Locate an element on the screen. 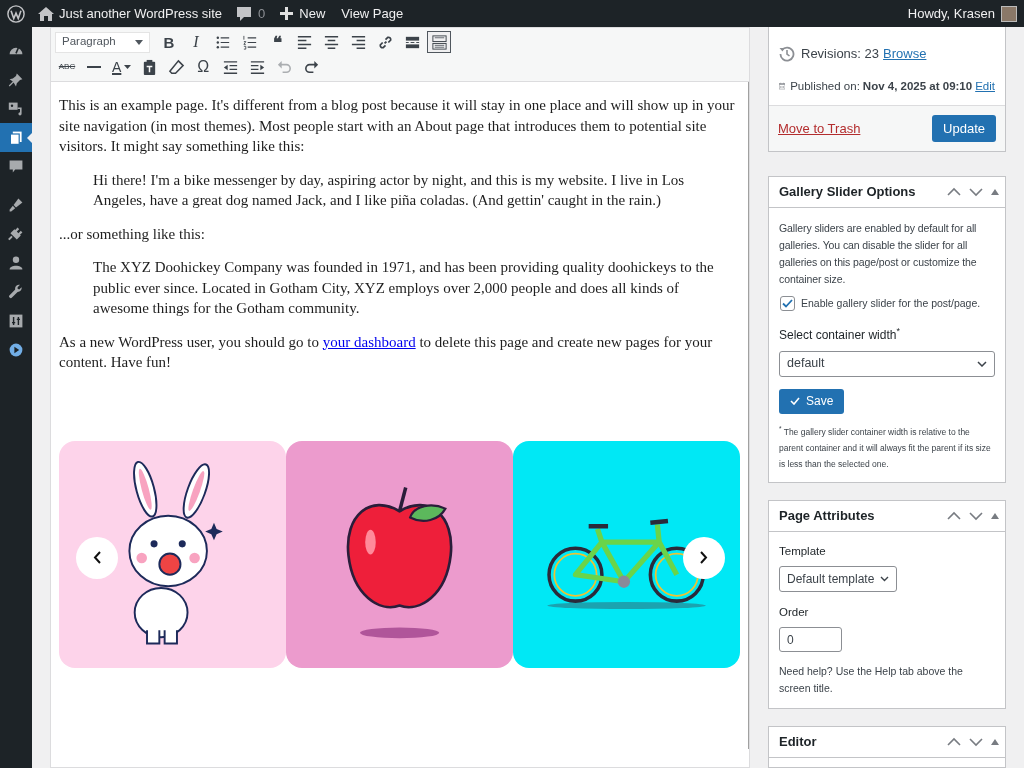 Image resolution: width=1024 pixels, height=768 pixels. box-title: Page Attributes is located at coordinates (827, 515).